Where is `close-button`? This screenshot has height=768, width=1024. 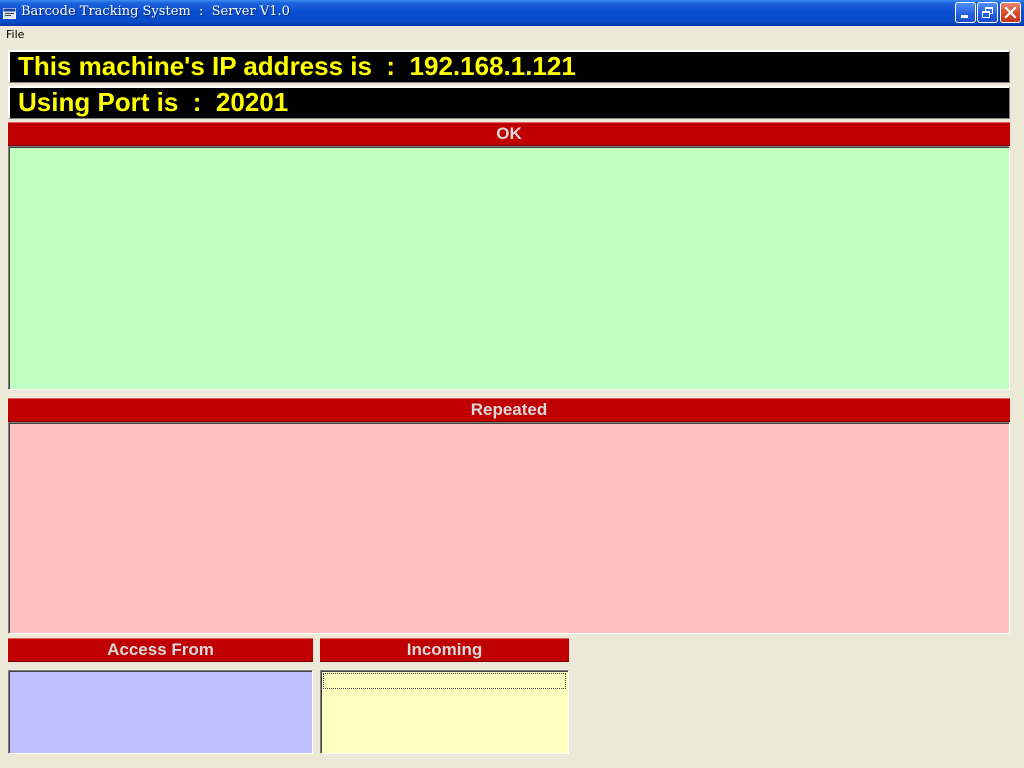 close-button is located at coordinates (1010, 12).